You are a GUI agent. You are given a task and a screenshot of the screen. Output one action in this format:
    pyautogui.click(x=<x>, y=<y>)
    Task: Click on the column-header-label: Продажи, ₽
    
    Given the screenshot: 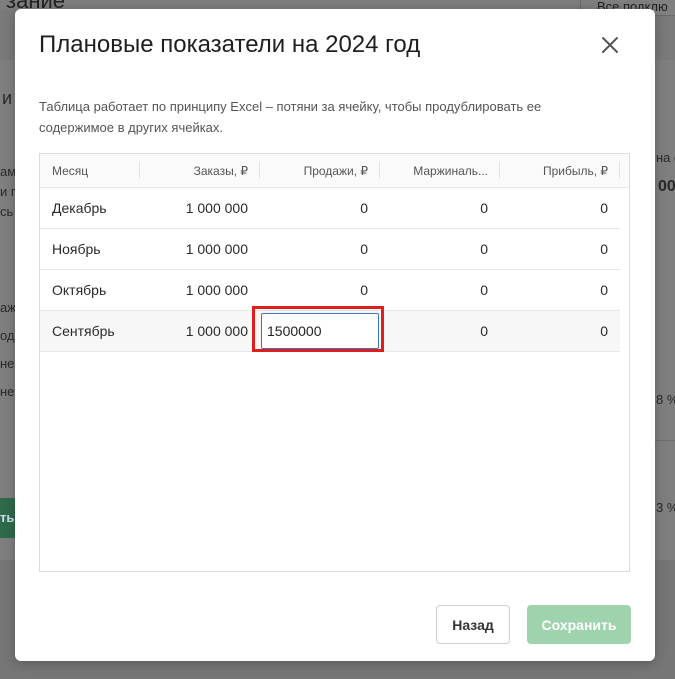 What is the action you would take?
    pyautogui.click(x=335, y=170)
    